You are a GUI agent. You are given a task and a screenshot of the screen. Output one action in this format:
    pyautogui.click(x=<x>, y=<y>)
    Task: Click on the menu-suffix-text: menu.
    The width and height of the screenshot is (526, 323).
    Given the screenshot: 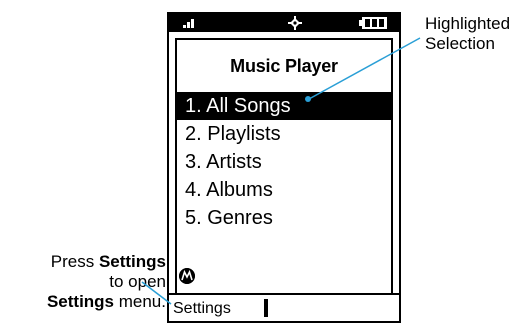 What is the action you would take?
    pyautogui.click(x=140, y=301)
    